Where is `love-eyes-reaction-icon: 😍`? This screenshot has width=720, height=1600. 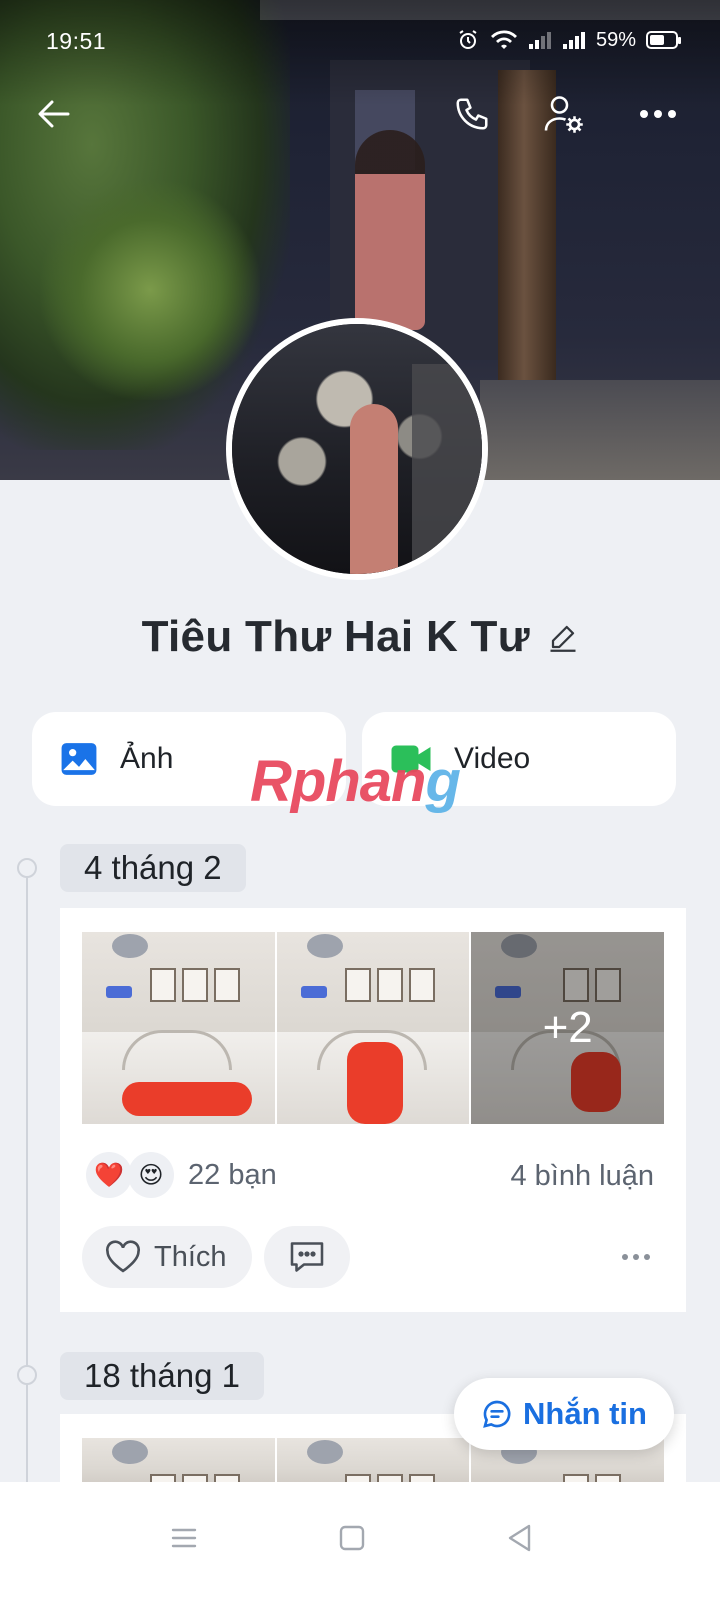
love-eyes-reaction-icon: 😍 is located at coordinates (151, 1175).